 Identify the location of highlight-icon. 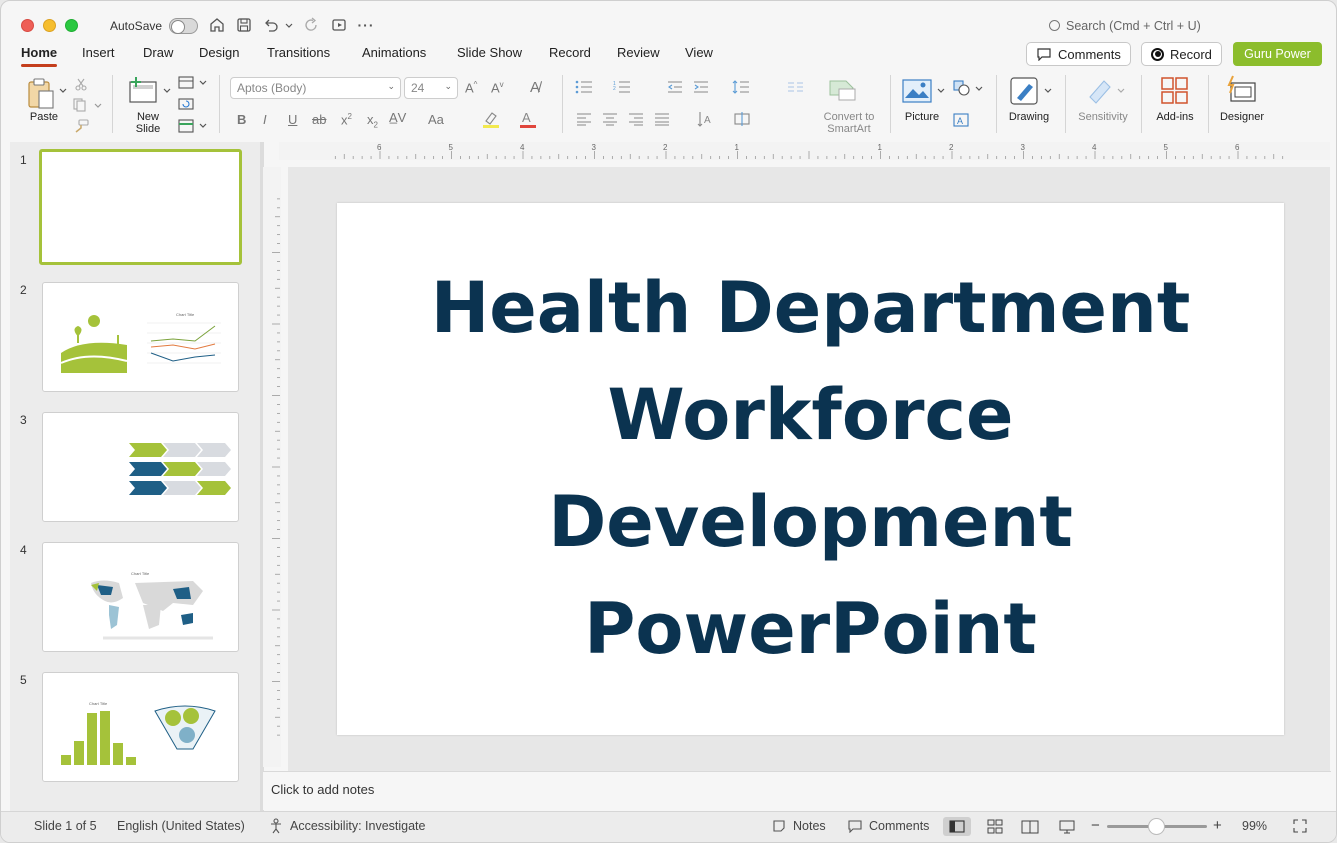
(491, 119).